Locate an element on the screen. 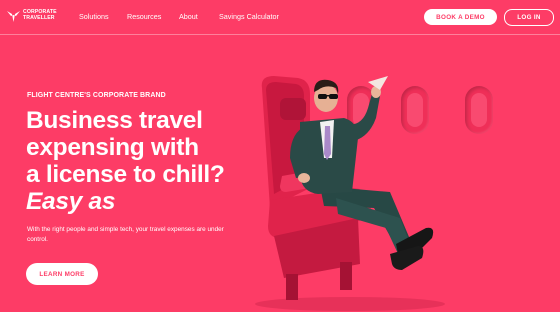  hero-headline-line: Business travel is located at coordinates (114, 120).